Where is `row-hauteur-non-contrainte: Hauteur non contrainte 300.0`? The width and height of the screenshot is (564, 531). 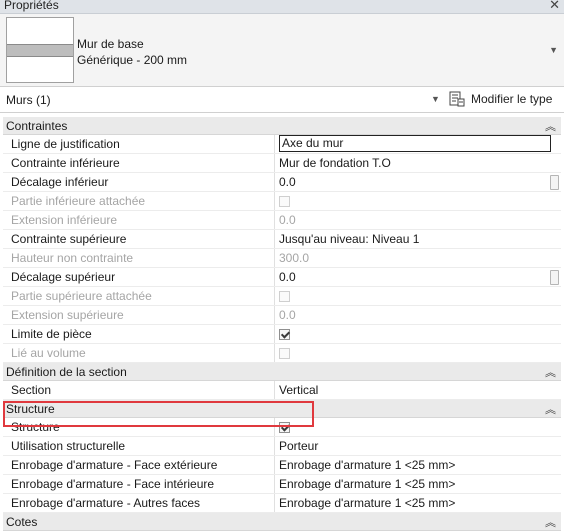
row-hauteur-non-contrainte: Hauteur non contrainte 300.0 is located at coordinates (282, 258).